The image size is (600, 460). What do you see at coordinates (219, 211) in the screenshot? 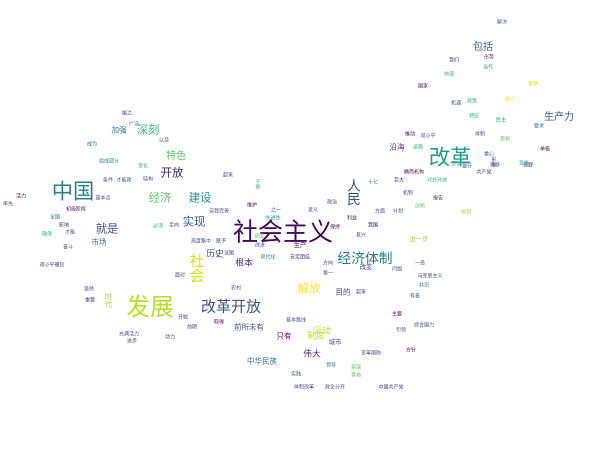
I see `word-cloud-word: 自我完善` at bounding box center [219, 211].